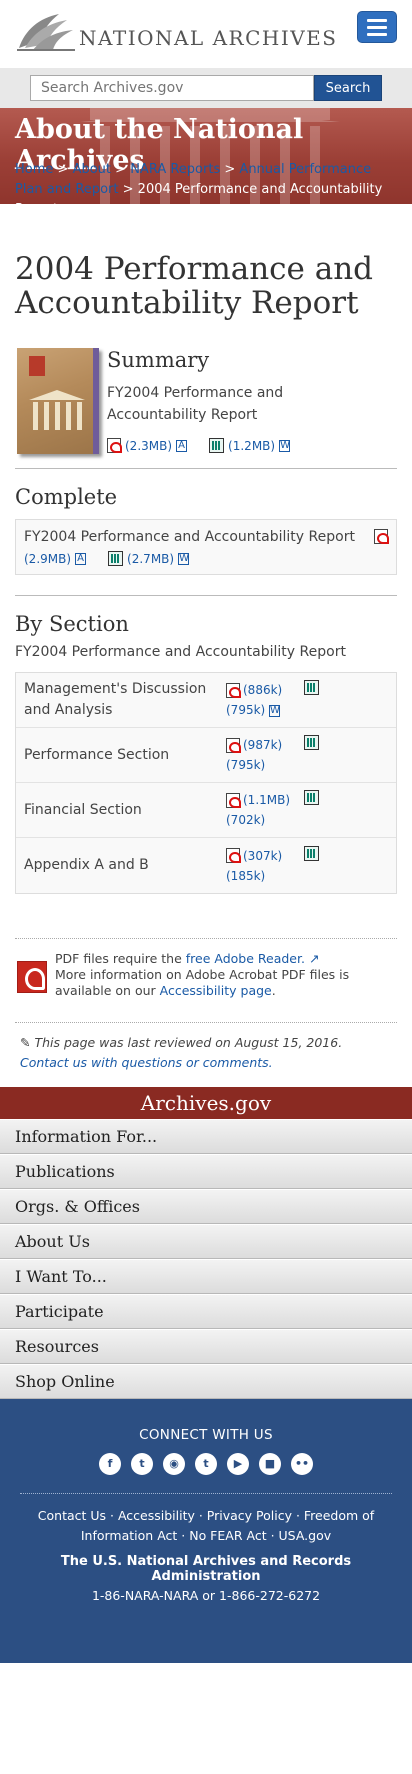  What do you see at coordinates (216, 990) in the screenshot?
I see `accessibility-page-link: Accessibility page` at bounding box center [216, 990].